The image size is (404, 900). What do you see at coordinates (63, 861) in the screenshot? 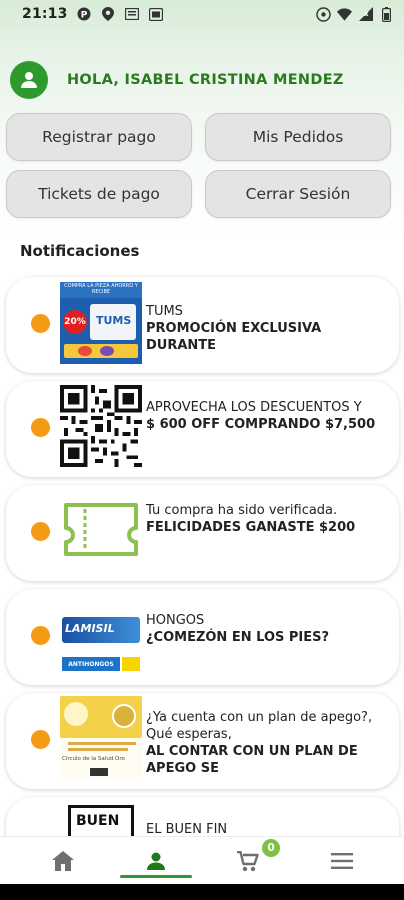
I see `home-icon` at bounding box center [63, 861].